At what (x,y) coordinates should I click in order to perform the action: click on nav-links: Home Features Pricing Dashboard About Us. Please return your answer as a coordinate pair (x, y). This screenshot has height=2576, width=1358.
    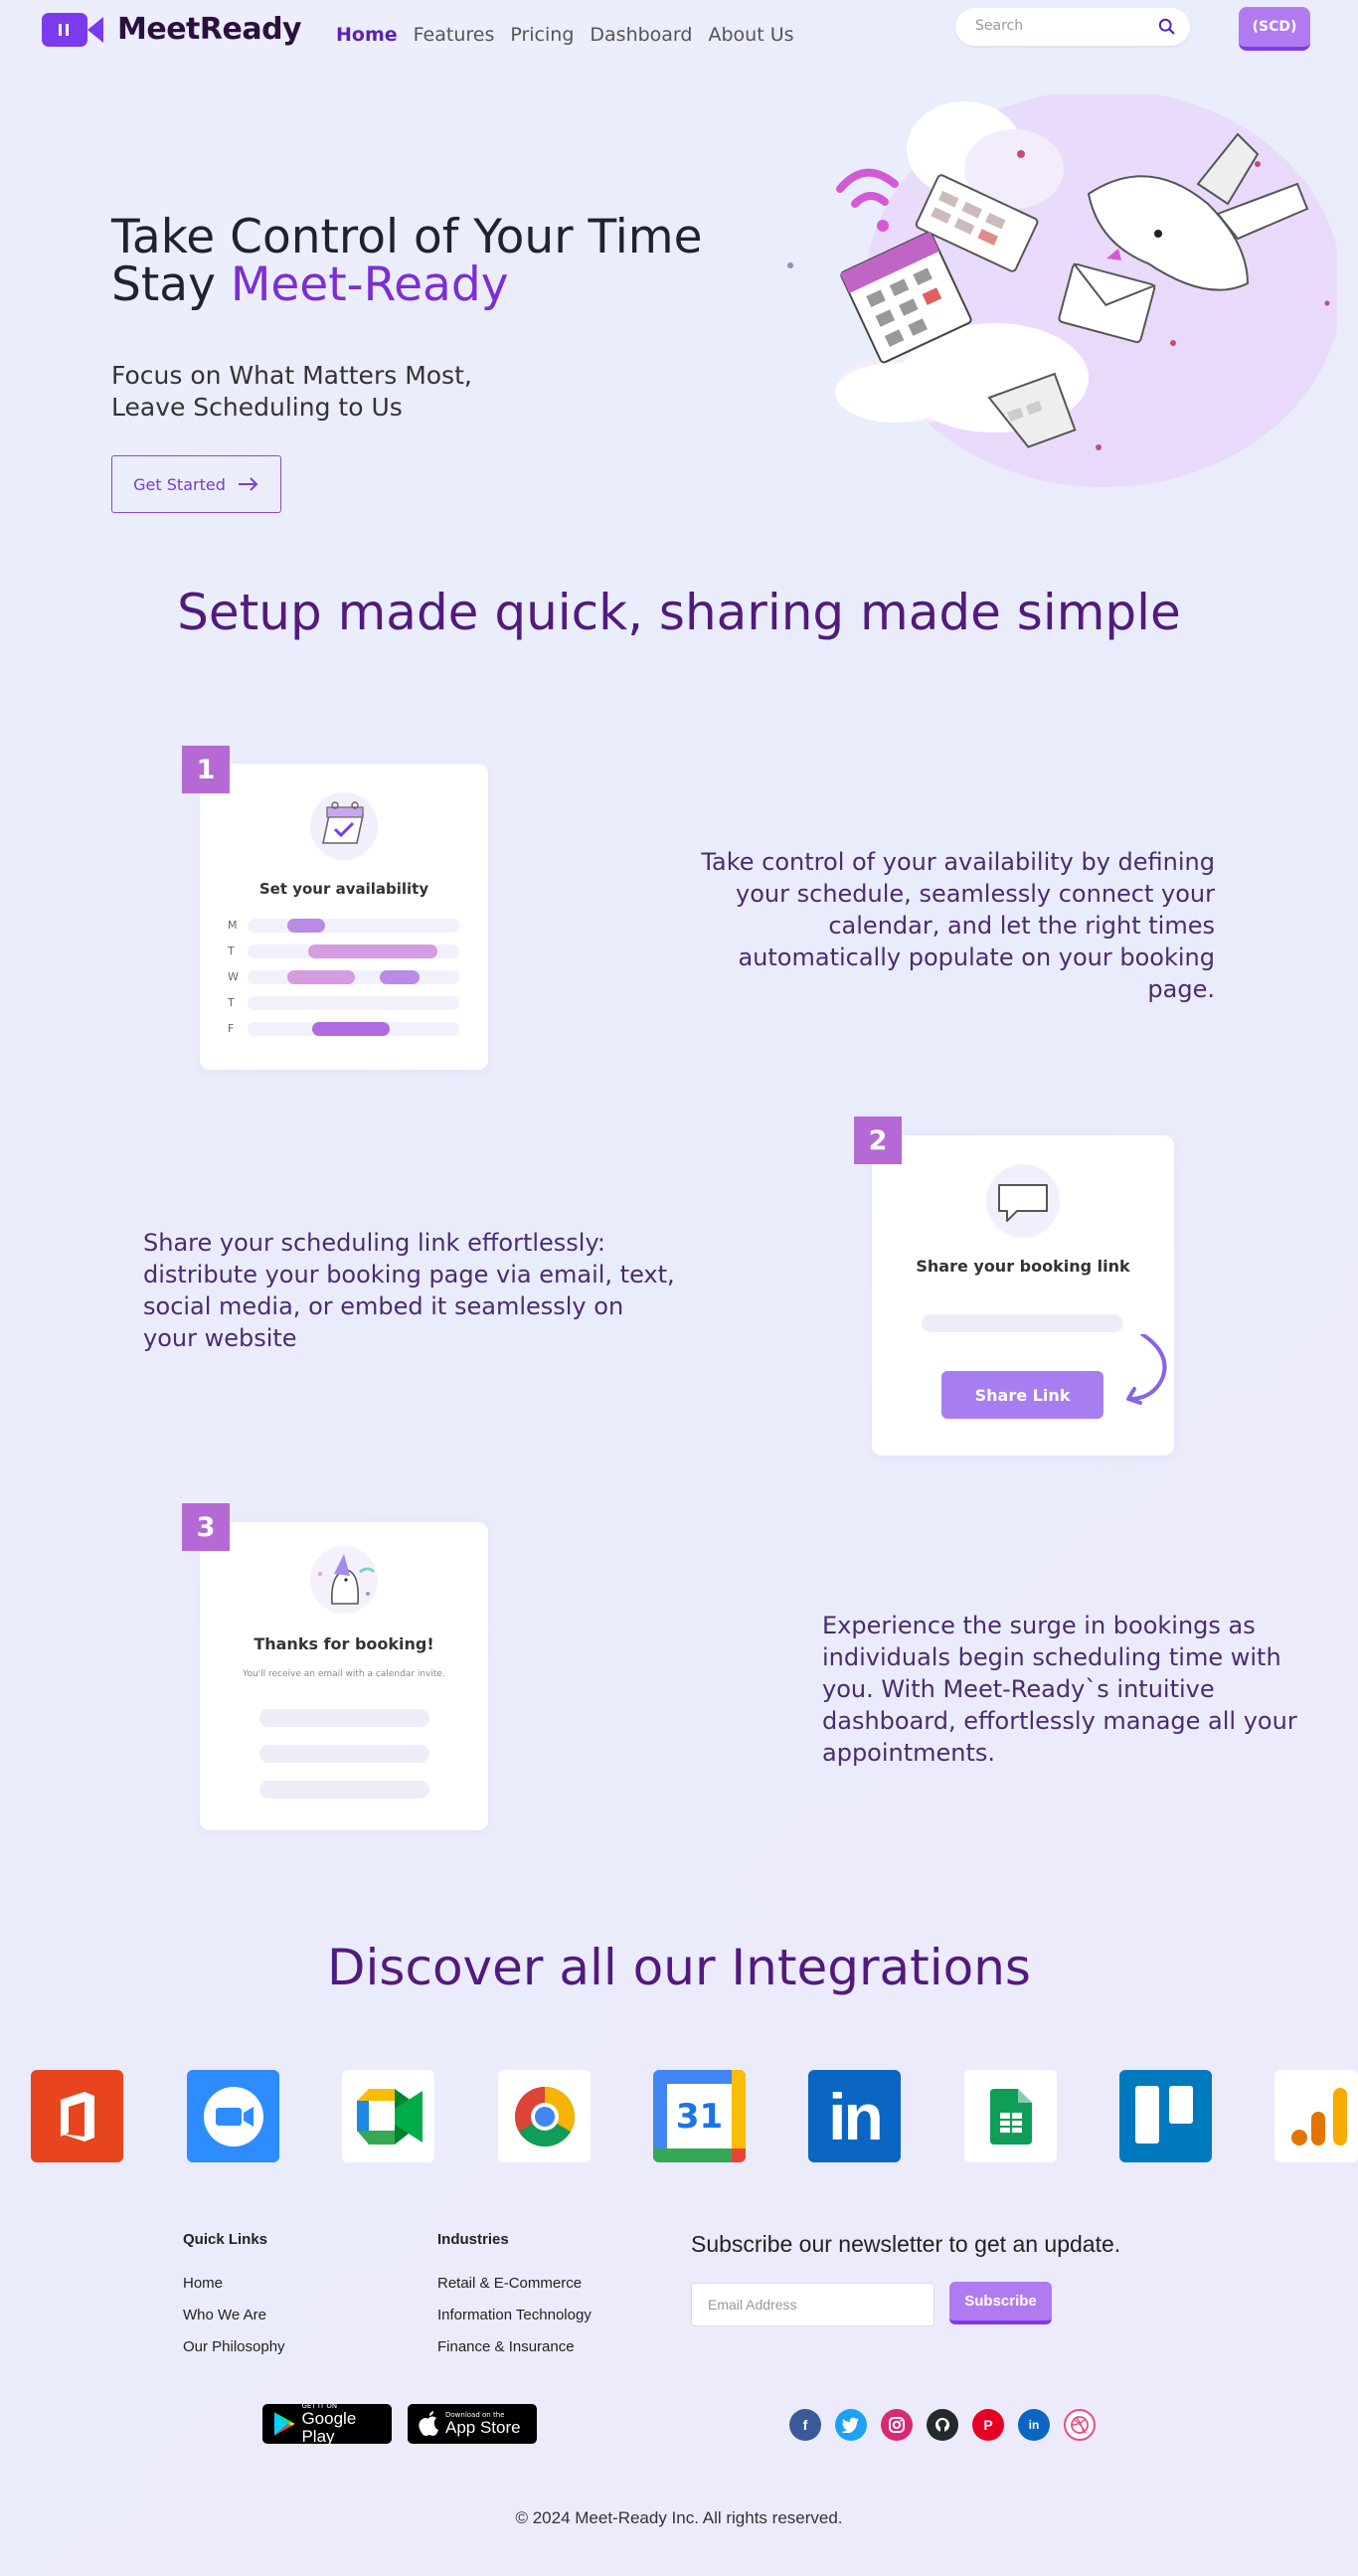
    Looking at the image, I should click on (565, 35).